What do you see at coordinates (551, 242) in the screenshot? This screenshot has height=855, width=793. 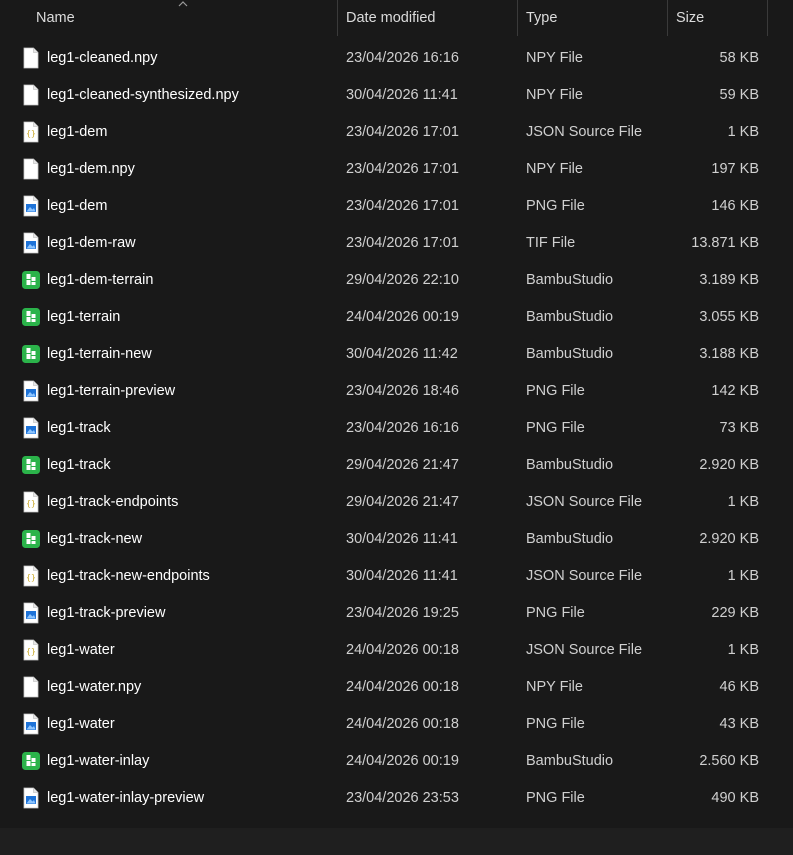 I see `file-type: TIF File` at bounding box center [551, 242].